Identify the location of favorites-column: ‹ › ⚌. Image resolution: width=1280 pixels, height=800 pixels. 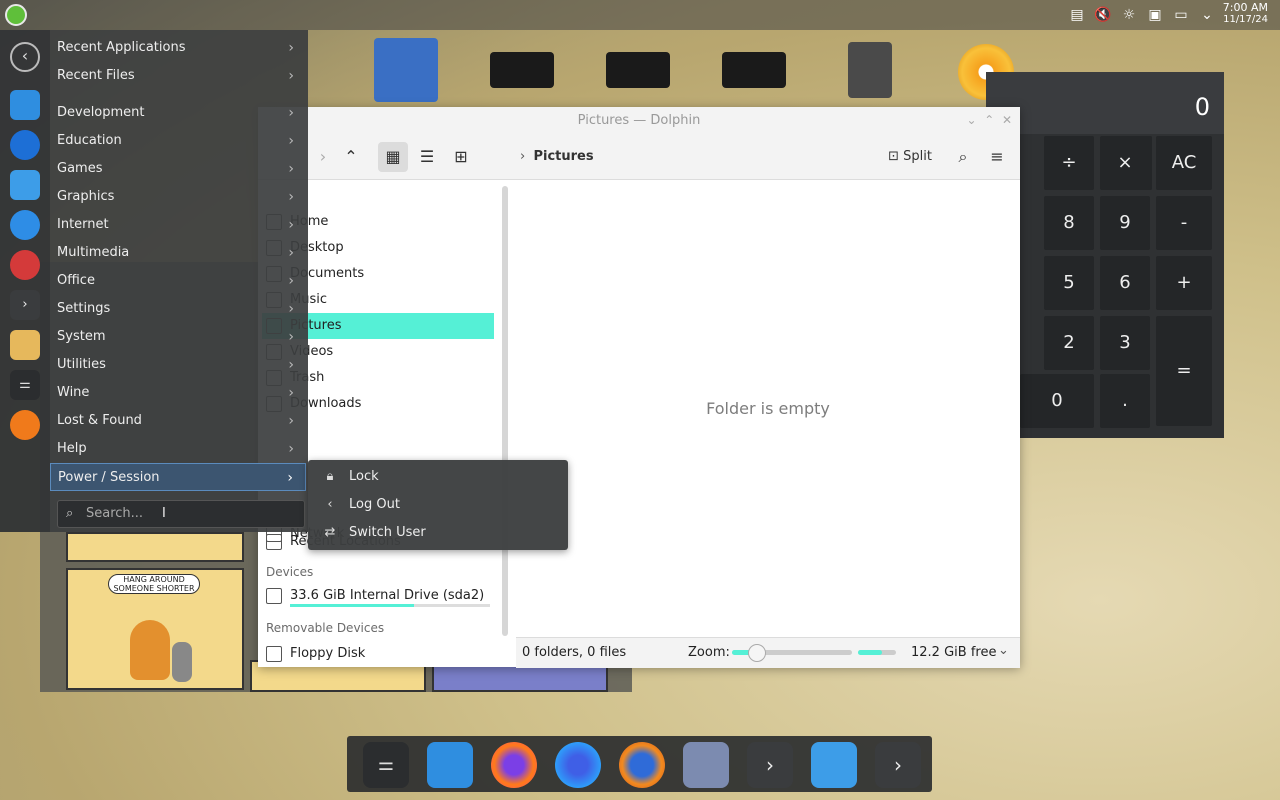
(25, 281).